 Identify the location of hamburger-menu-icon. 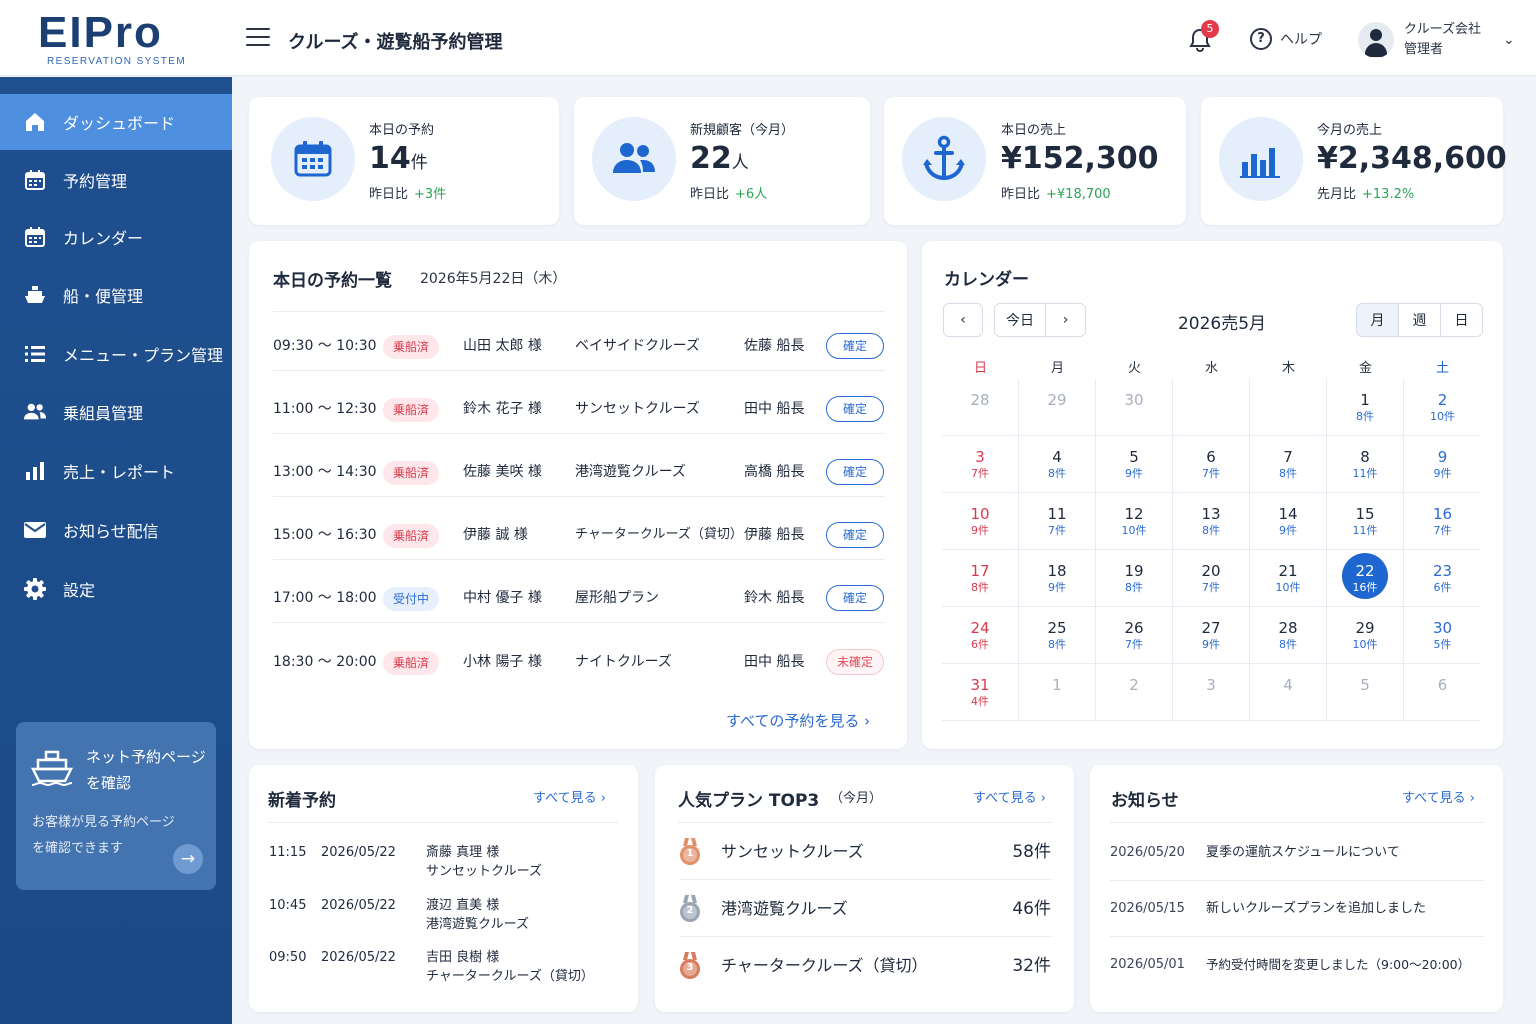
(258, 38).